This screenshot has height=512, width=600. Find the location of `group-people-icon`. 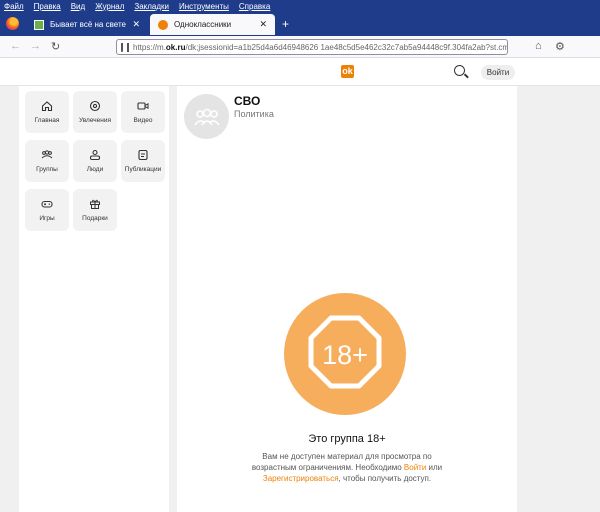

group-people-icon is located at coordinates (206, 116).